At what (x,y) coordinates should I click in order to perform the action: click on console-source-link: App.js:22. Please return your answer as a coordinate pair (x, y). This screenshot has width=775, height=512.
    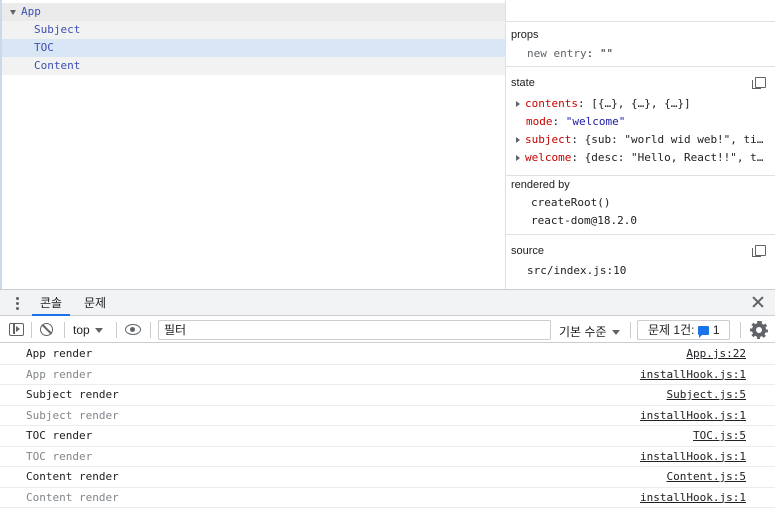
    Looking at the image, I should click on (716, 354).